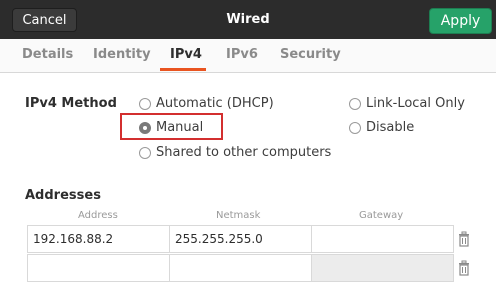  I want to click on netmask-input, so click(240, 268).